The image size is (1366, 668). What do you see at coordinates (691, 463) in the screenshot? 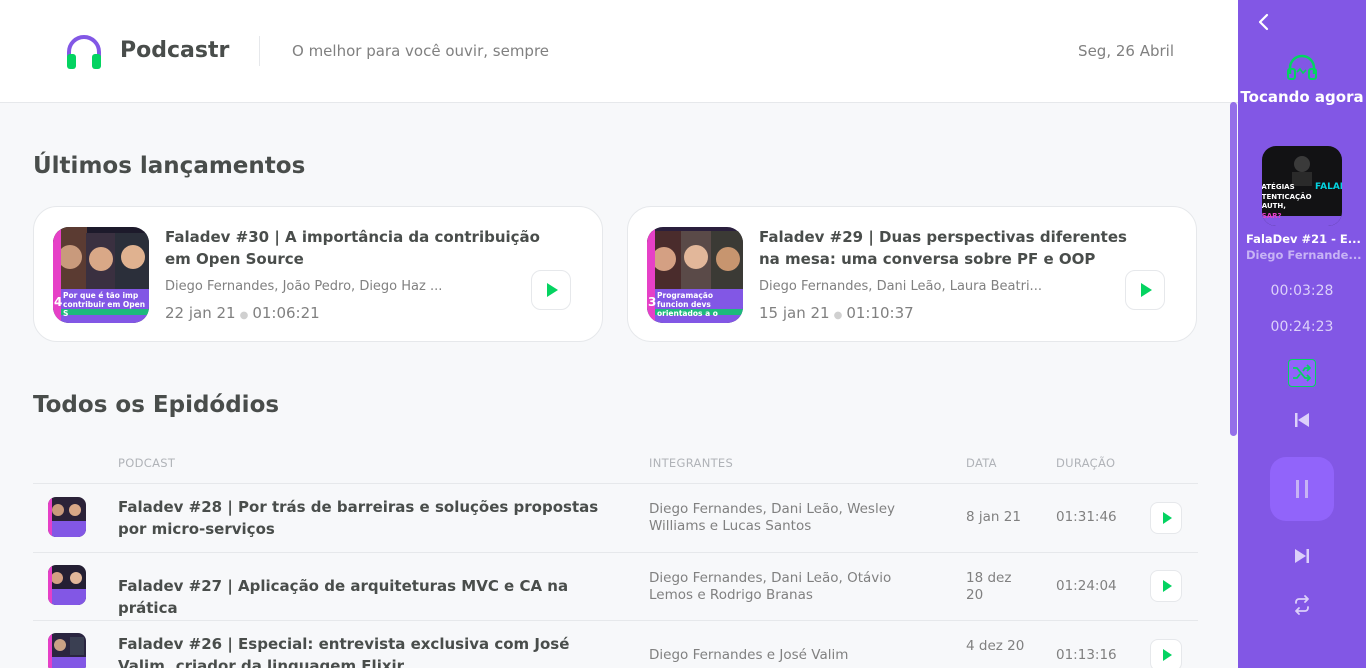
I see `column-header-members: INTEGRANTES` at bounding box center [691, 463].